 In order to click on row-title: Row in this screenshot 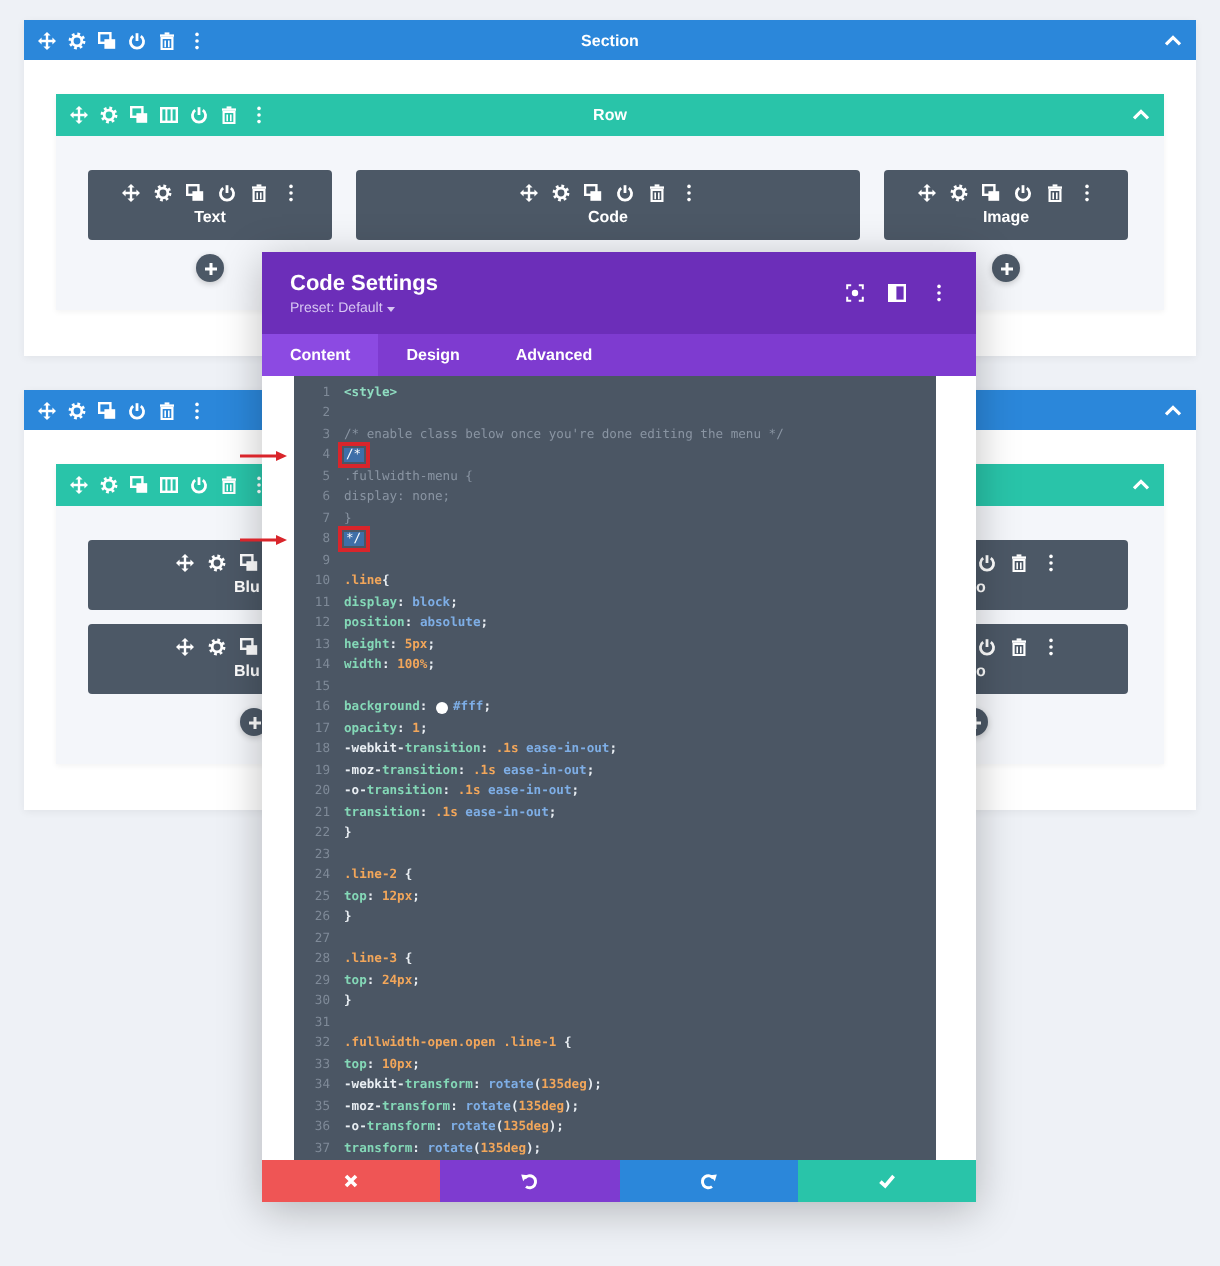, I will do `click(610, 115)`.